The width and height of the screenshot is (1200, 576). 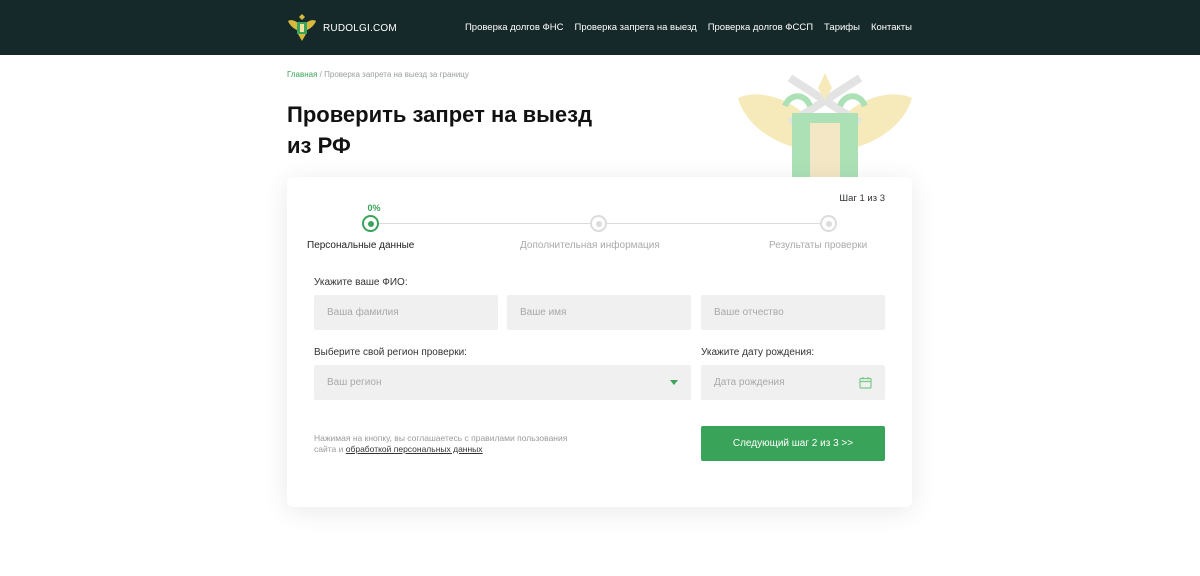 I want to click on logo-text: RUDOLGI.COM, so click(x=360, y=28).